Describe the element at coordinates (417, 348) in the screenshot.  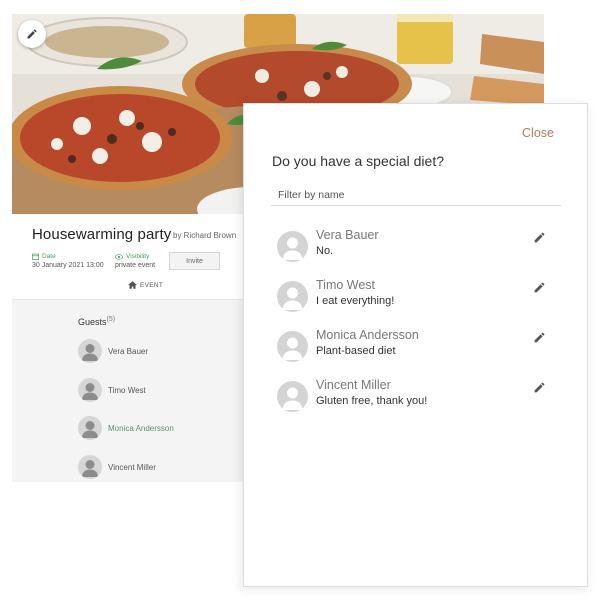
I see `diet-list-item: Monica Andersson Plant-based diet` at that location.